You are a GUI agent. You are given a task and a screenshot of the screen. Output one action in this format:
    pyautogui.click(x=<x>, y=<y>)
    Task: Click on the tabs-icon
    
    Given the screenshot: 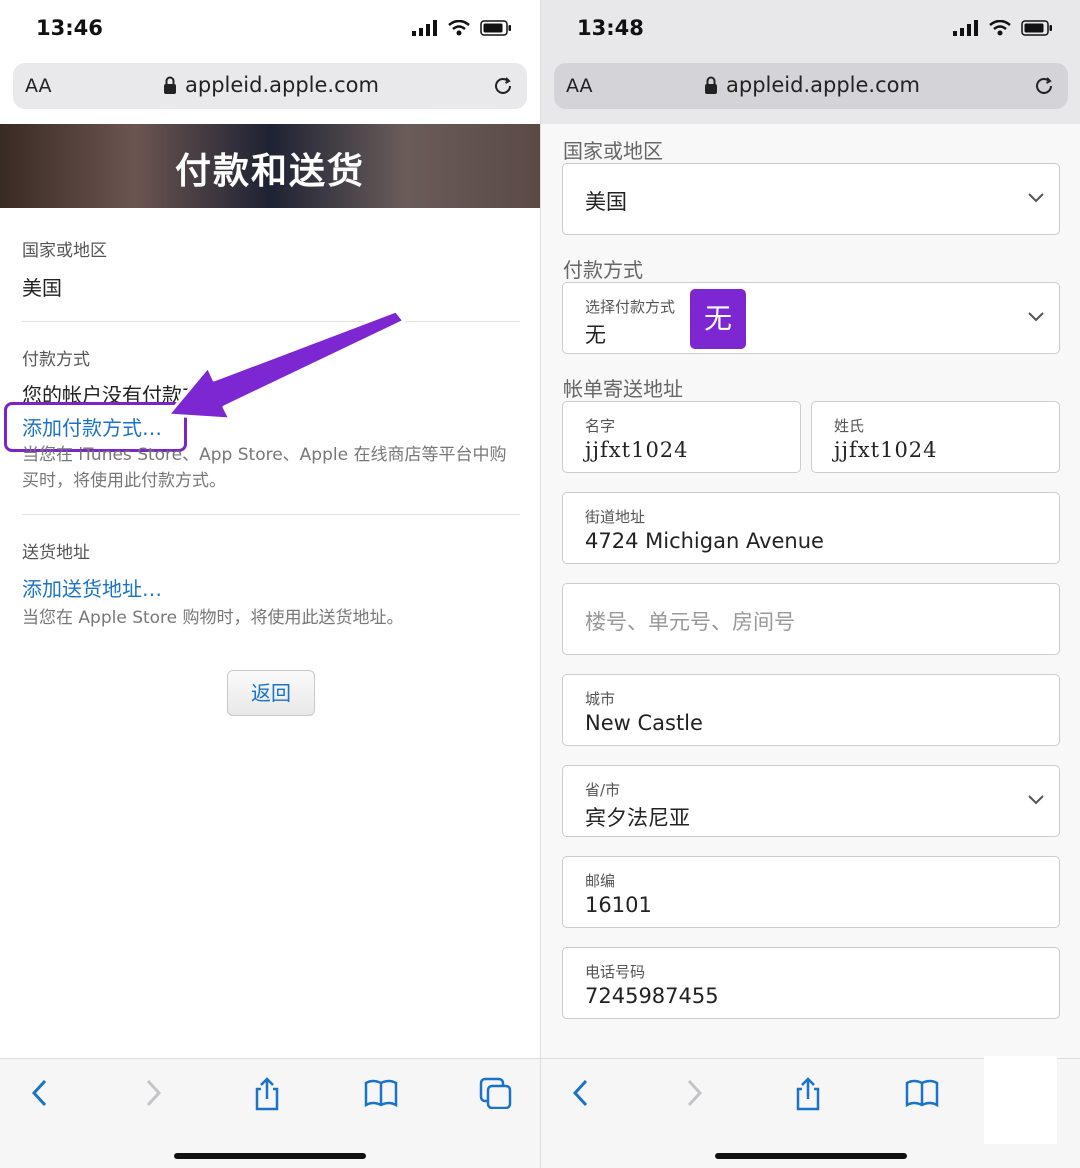 What is the action you would take?
    pyautogui.click(x=496, y=1093)
    